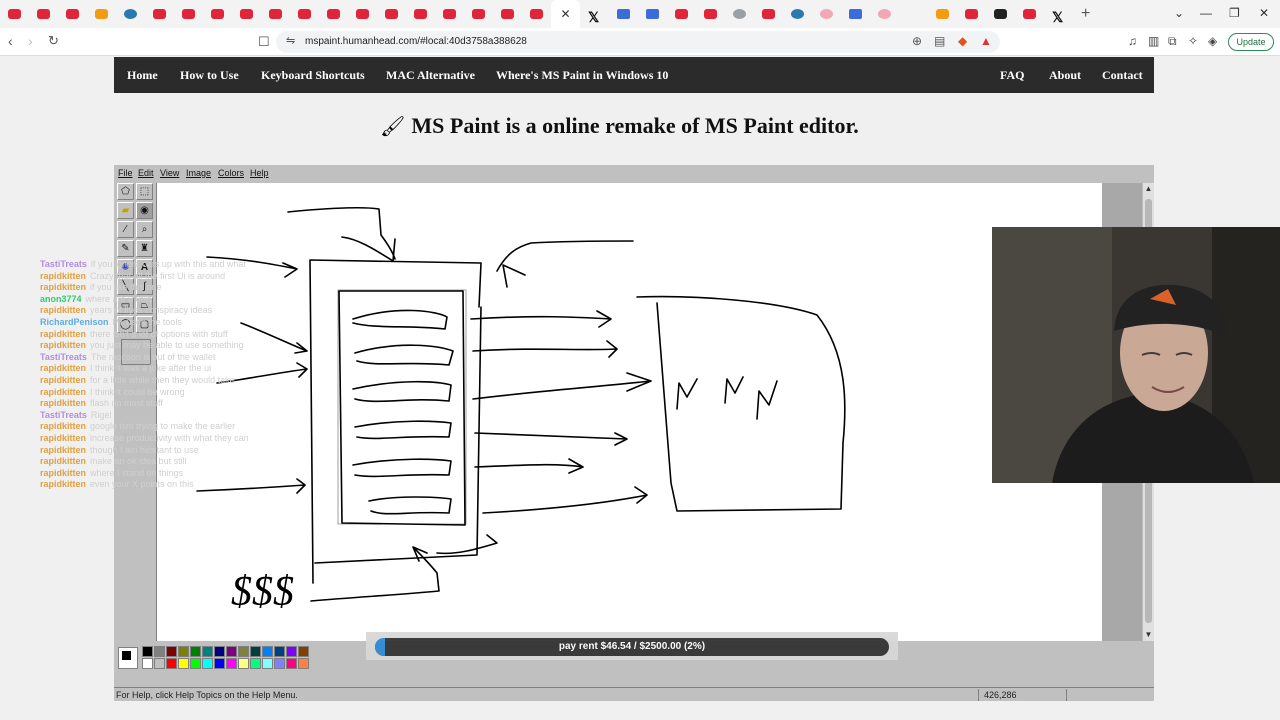 This screenshot has height=720, width=1280. What do you see at coordinates (1193, 41) in the screenshot?
I see `extensions-icon: ✧` at bounding box center [1193, 41].